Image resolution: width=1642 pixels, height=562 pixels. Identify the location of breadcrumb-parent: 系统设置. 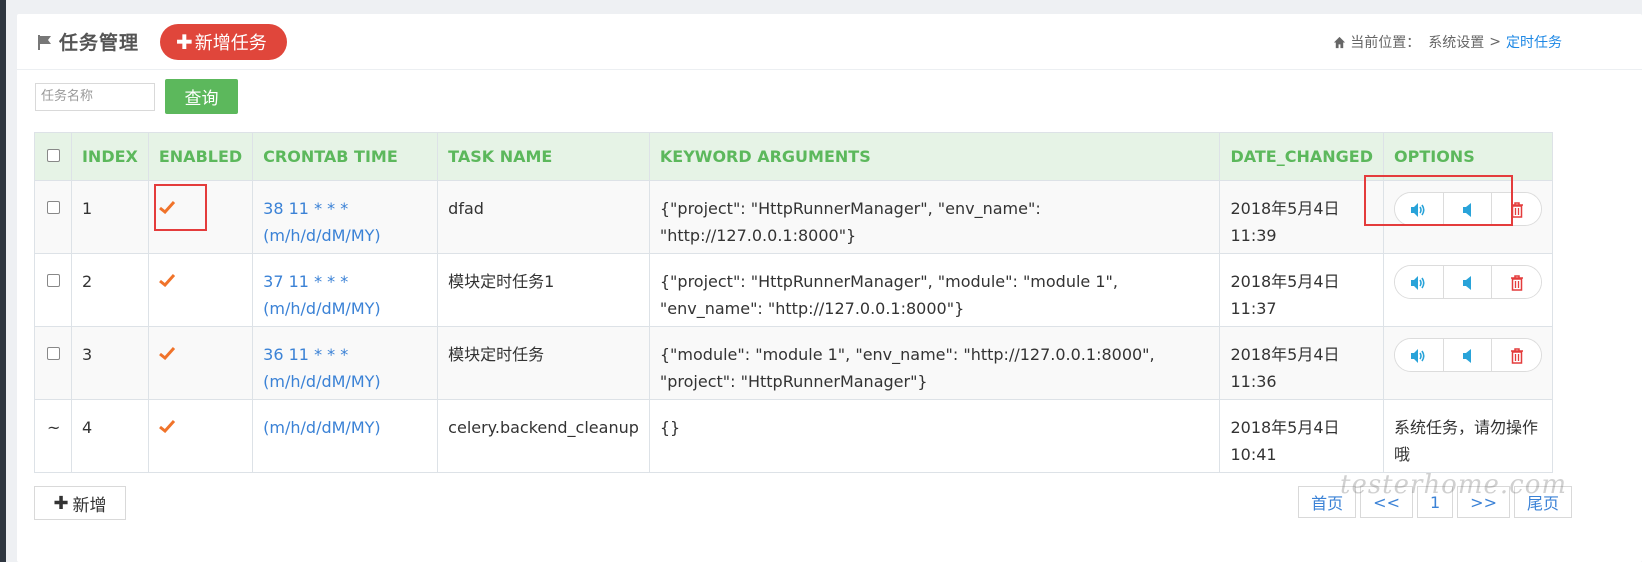
(1456, 42).